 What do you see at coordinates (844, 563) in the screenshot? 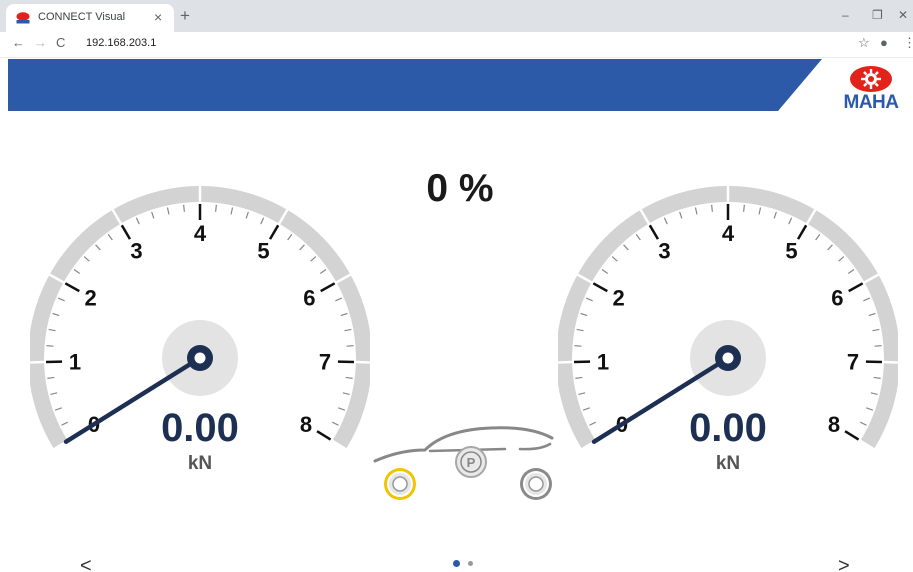
I see `next-page-button: >` at bounding box center [844, 563].